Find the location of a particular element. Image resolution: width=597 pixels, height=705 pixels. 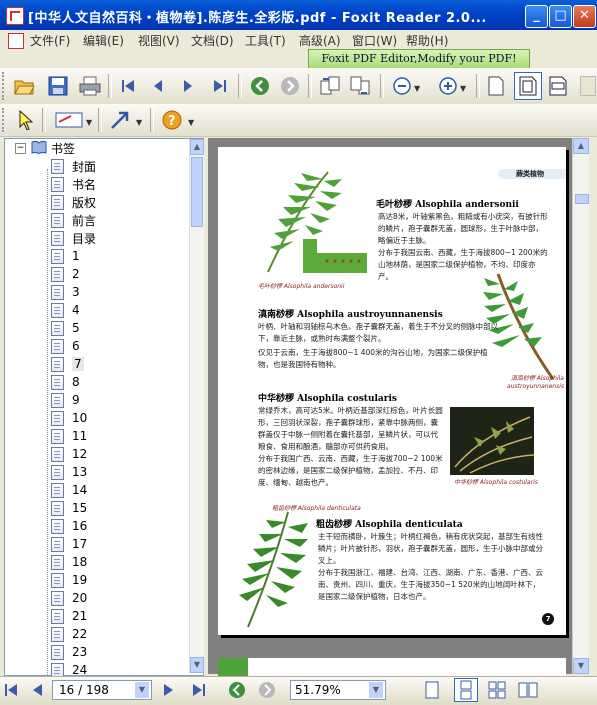

continuous-layout-icon is located at coordinates (466, 690).